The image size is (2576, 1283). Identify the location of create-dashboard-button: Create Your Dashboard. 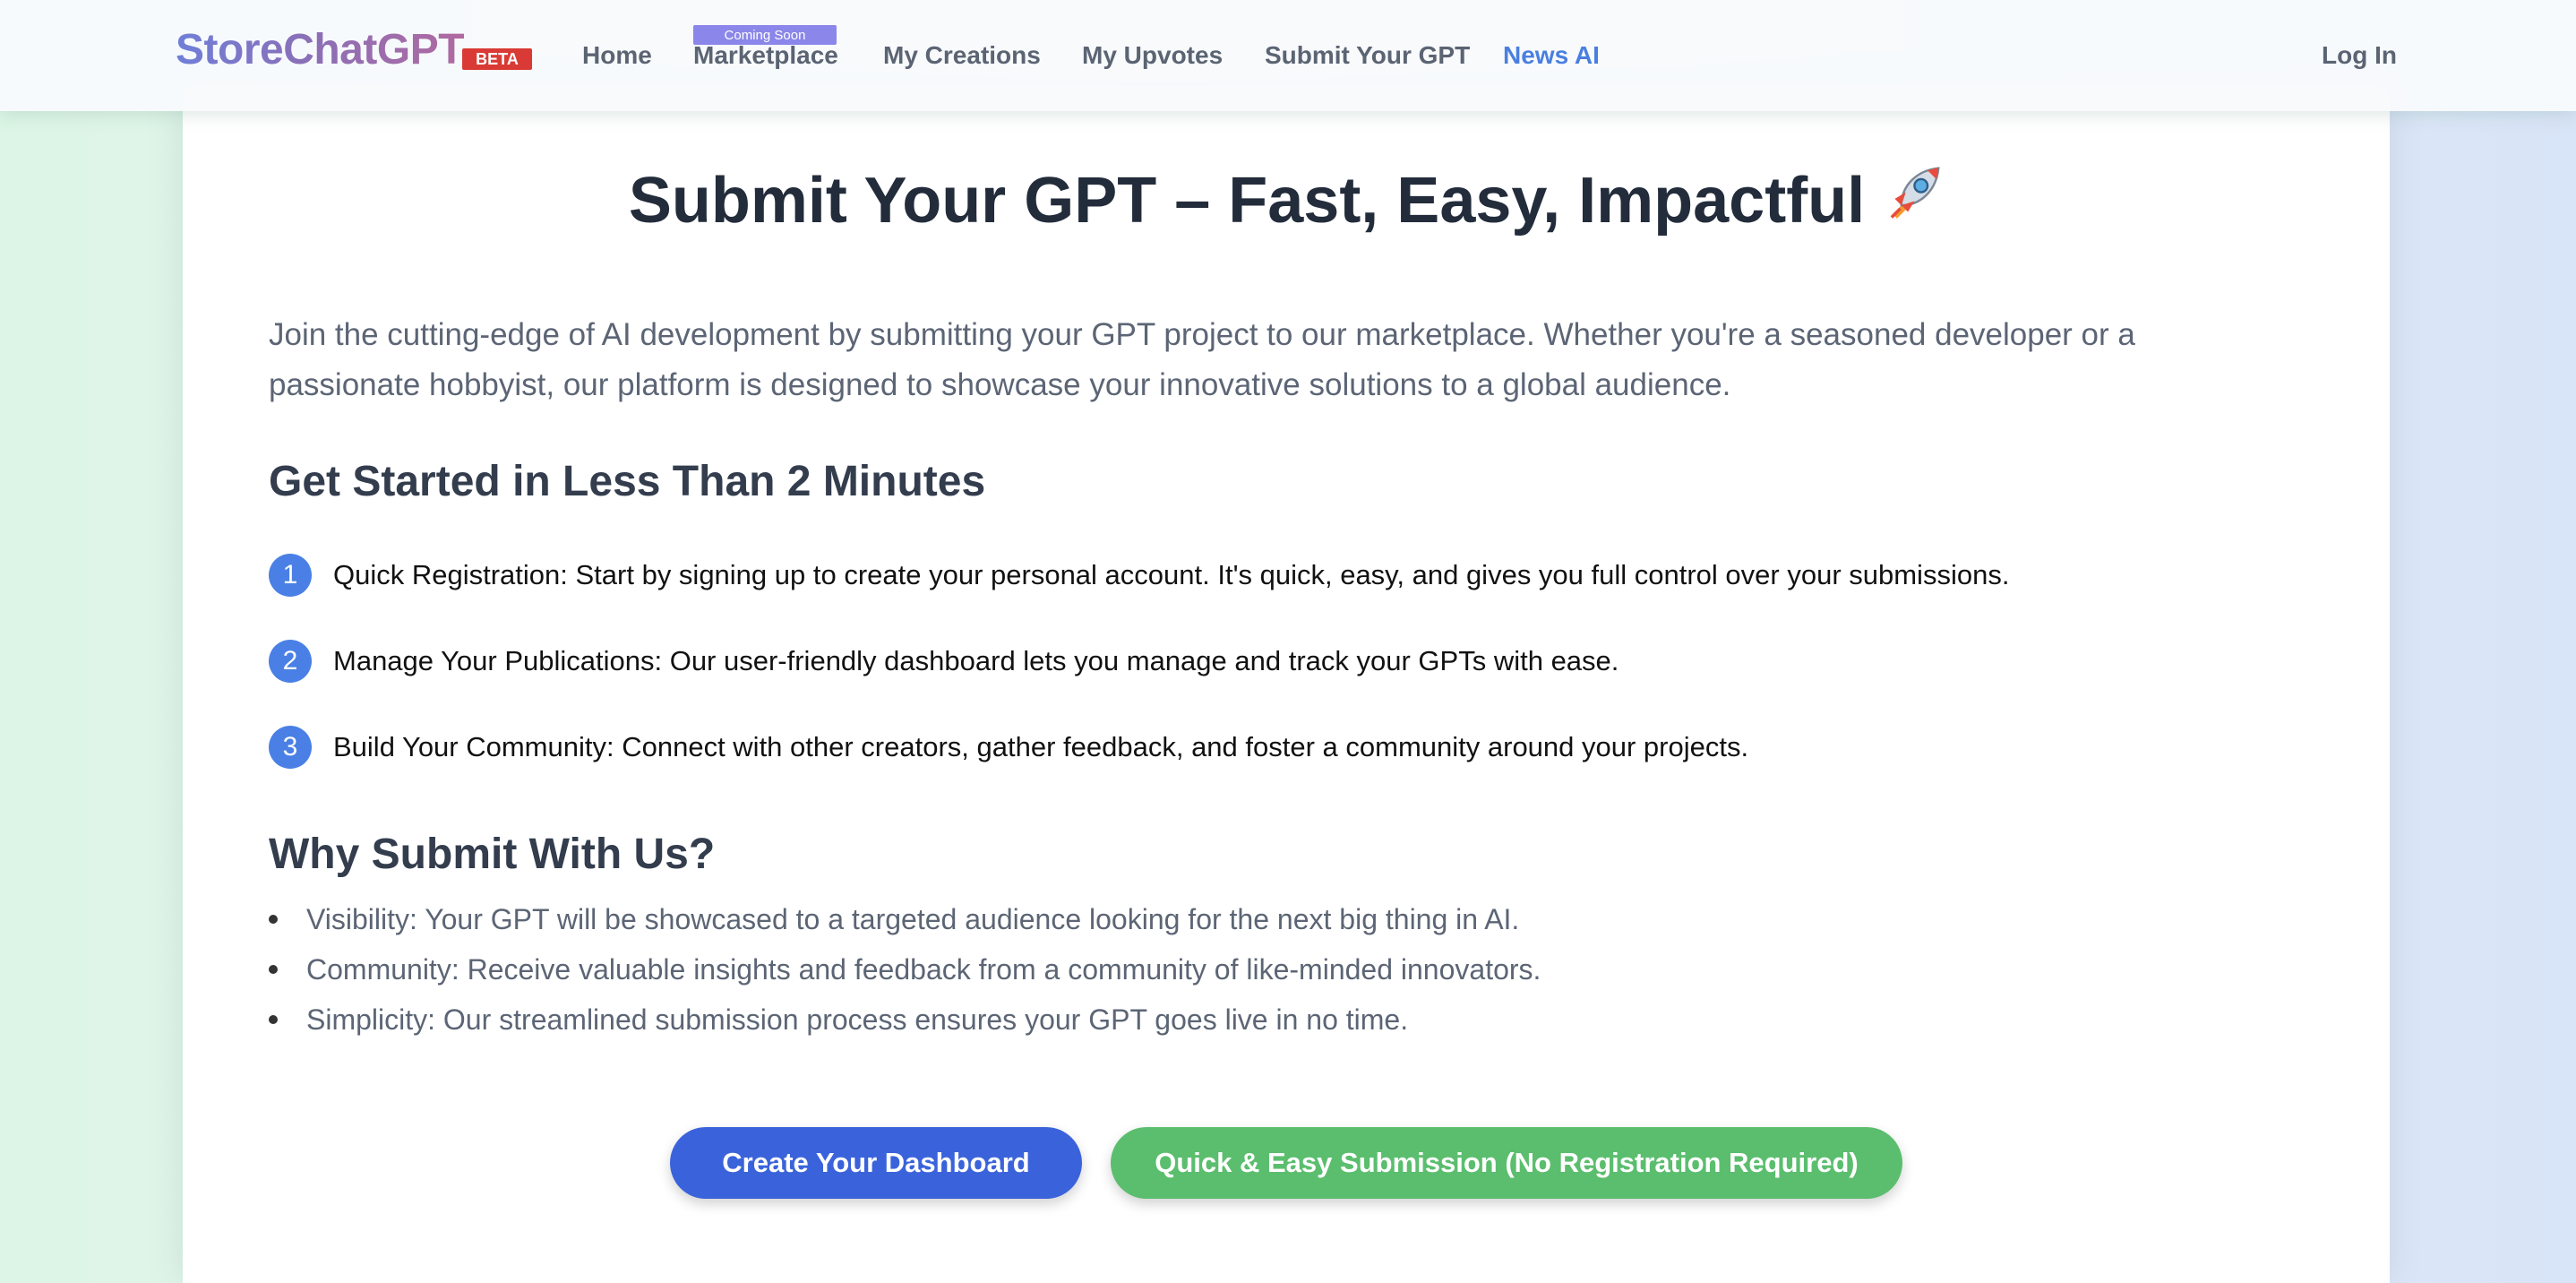
(876, 1163).